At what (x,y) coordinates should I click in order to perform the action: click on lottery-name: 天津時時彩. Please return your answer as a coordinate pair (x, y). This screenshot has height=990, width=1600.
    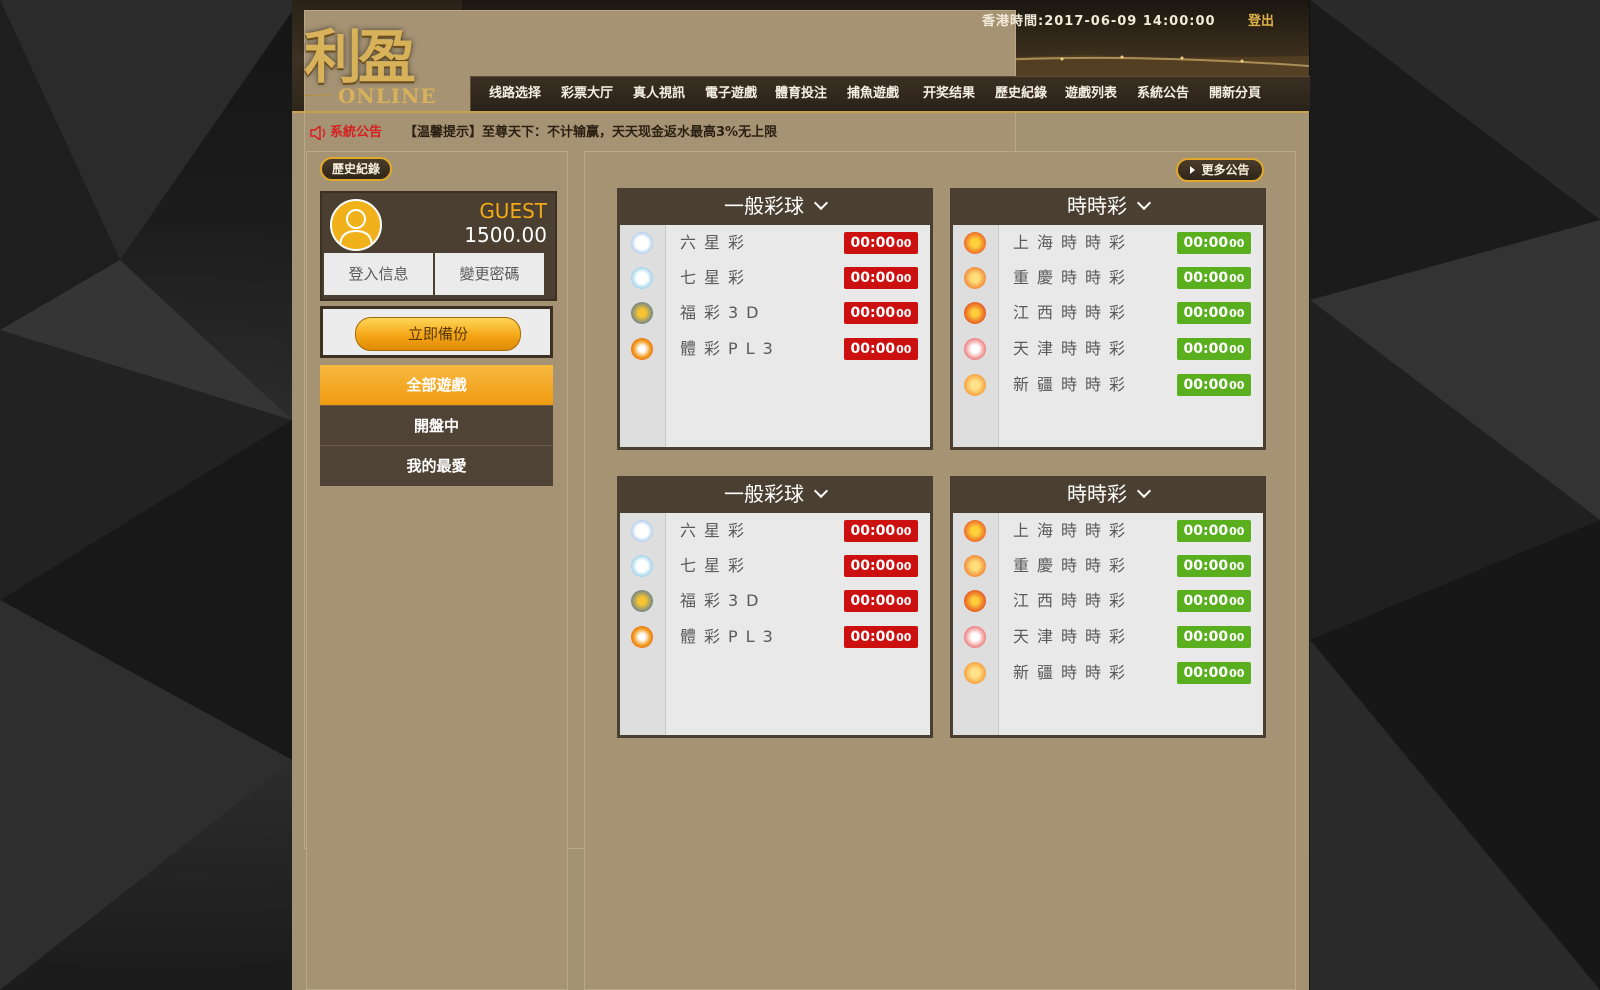
    Looking at the image, I should click on (1073, 348).